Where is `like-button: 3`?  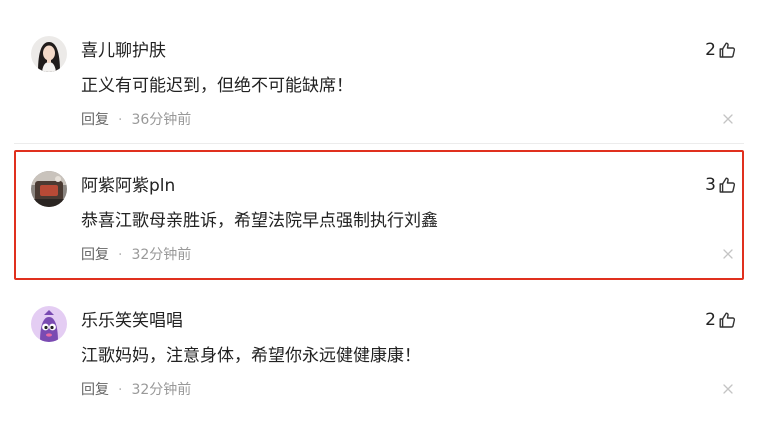
like-button: 3 is located at coordinates (720, 185).